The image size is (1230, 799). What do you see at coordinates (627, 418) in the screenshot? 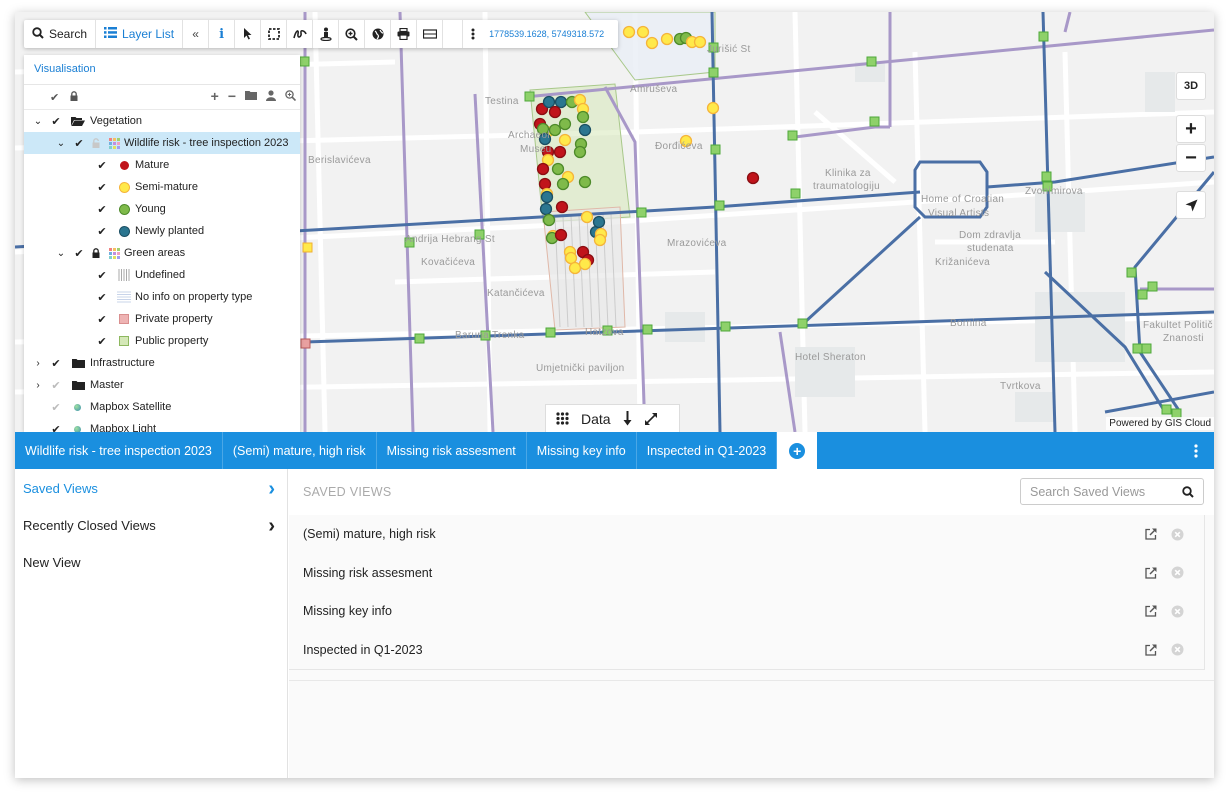
I see `arrow-down-icon` at bounding box center [627, 418].